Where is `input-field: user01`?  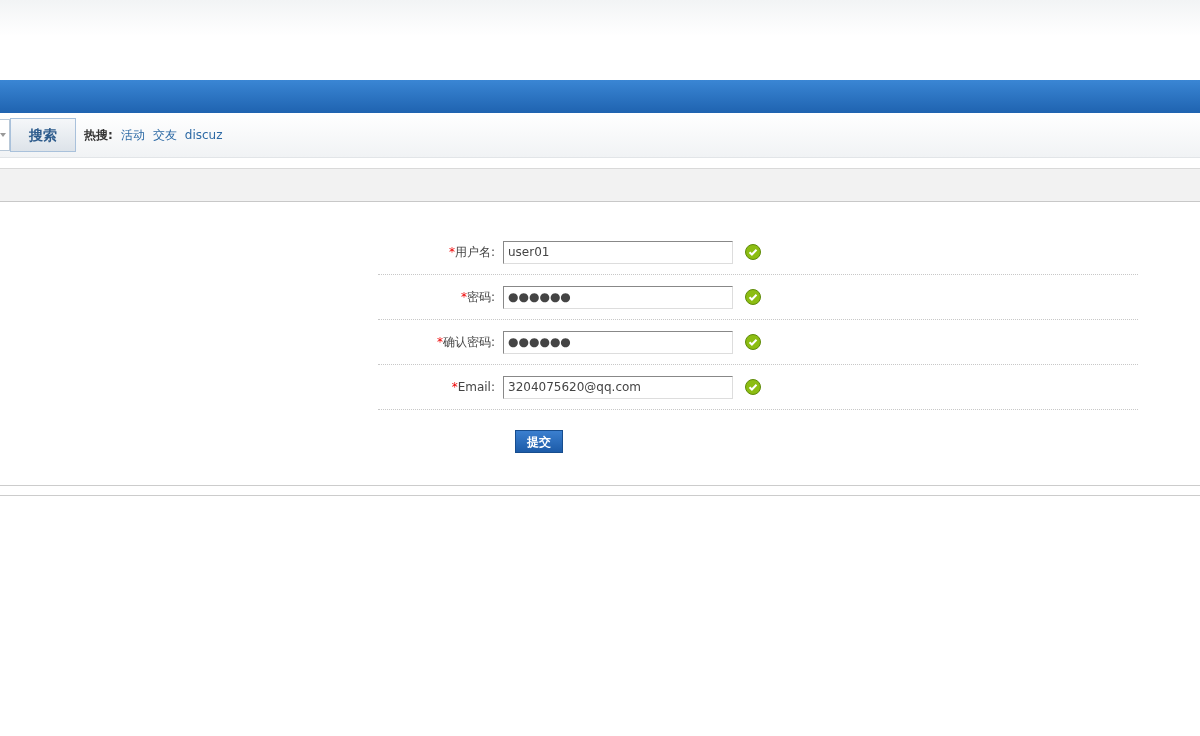
input-field: user01 is located at coordinates (618, 252).